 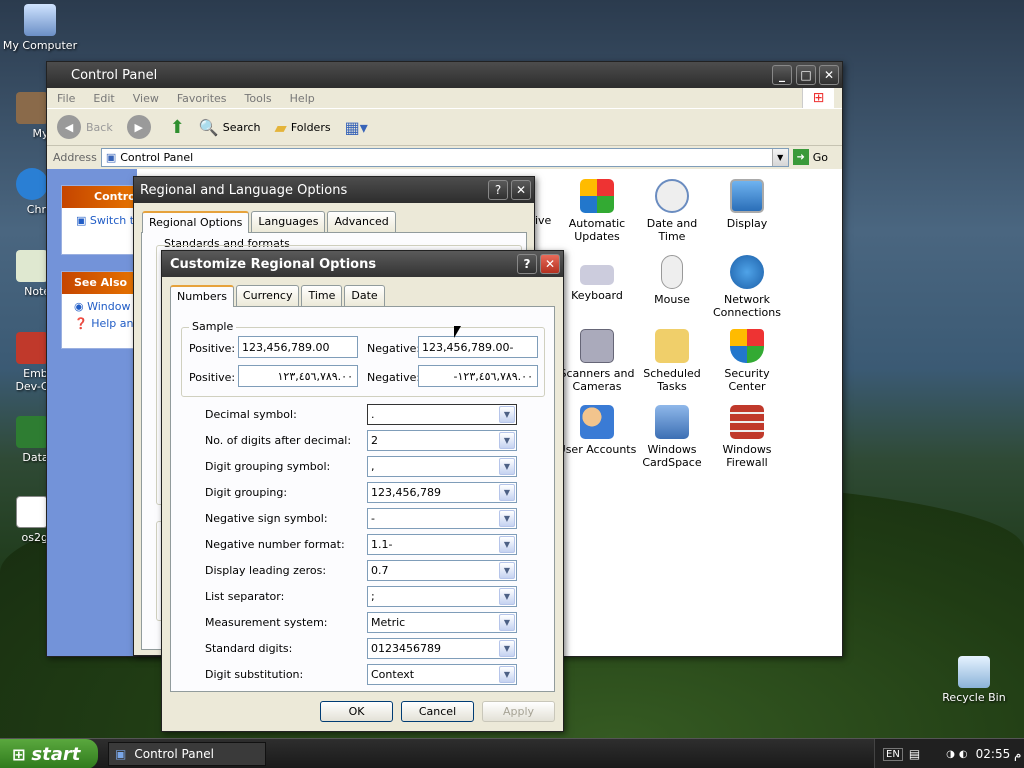 What do you see at coordinates (518, 711) in the screenshot?
I see `apply-button: Apply` at bounding box center [518, 711].